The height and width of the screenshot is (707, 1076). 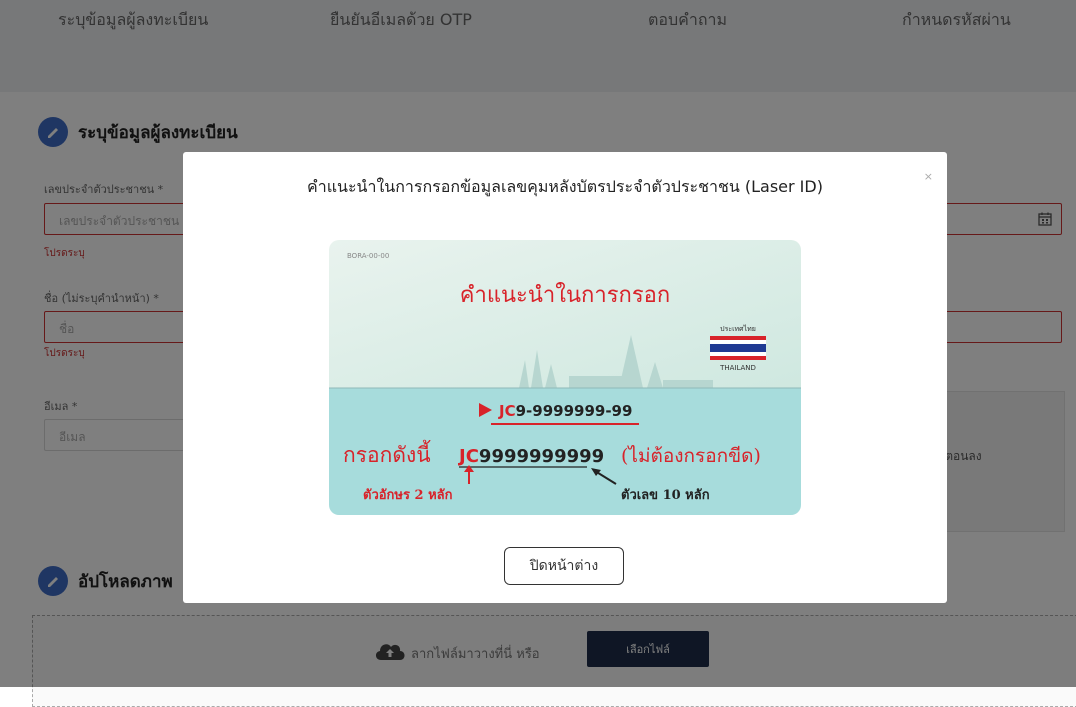 I want to click on thai-flag-icon, so click(x=738, y=348).